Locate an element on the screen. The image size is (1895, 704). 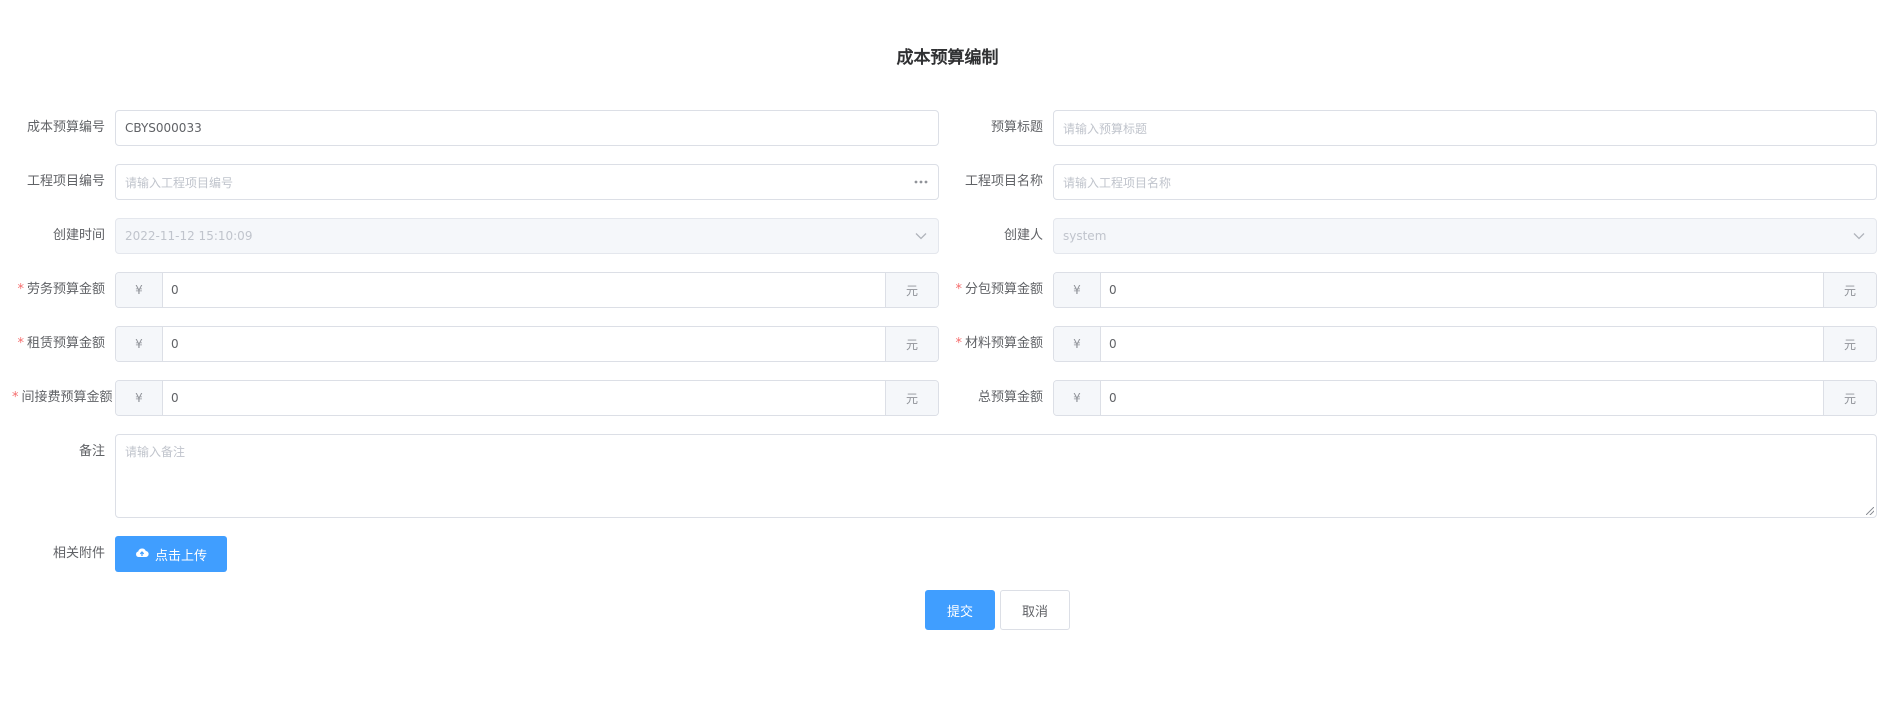
project-no-input: 请输入工程项目编号 is located at coordinates (527, 182).